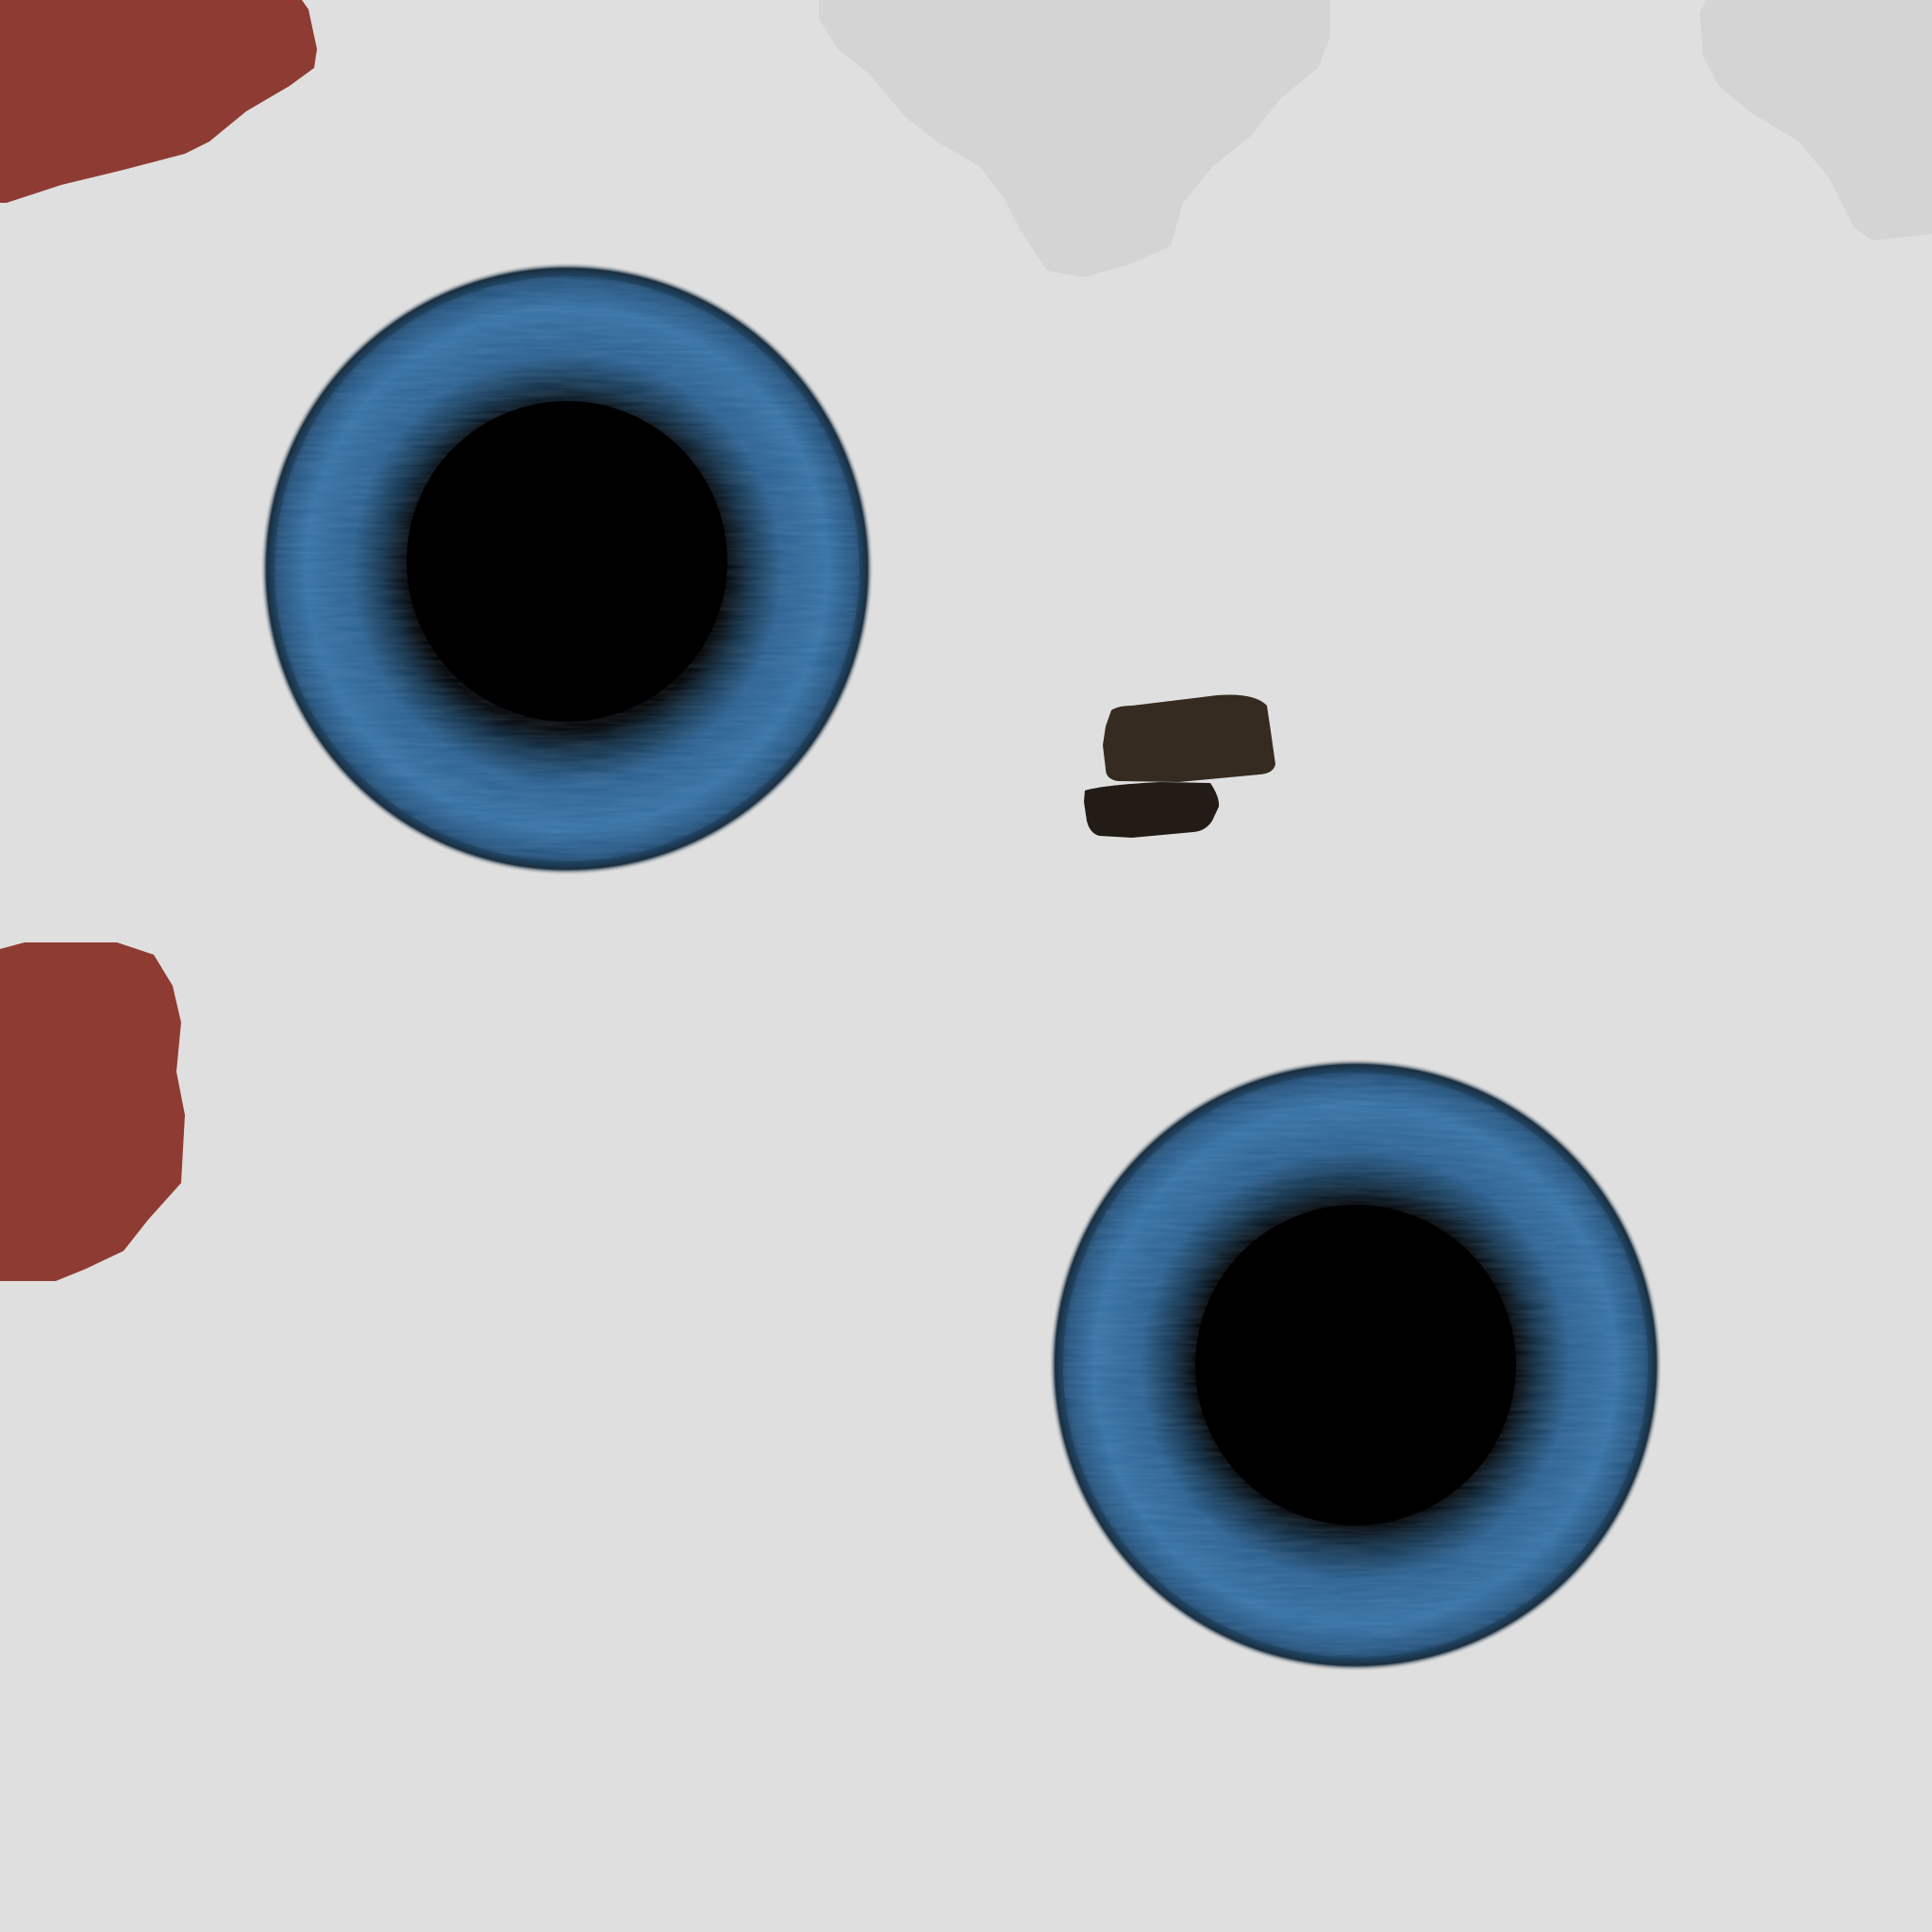 This screenshot has width=1932, height=1932. I want to click on eye-left, so click(567, 568).